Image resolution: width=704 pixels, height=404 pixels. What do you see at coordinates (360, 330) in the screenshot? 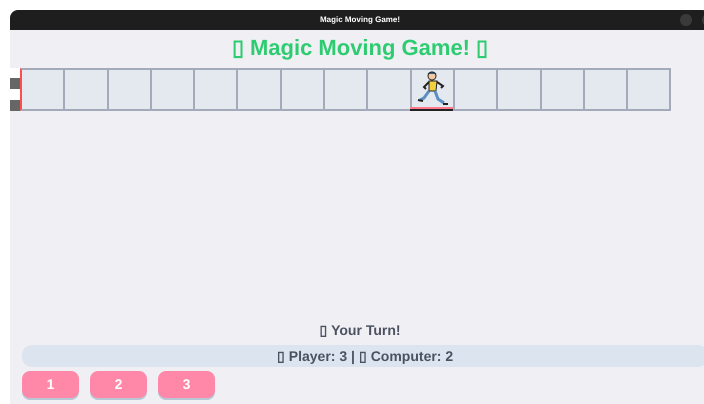
I see `turn-indicator: ▯ Your Turn!` at bounding box center [360, 330].